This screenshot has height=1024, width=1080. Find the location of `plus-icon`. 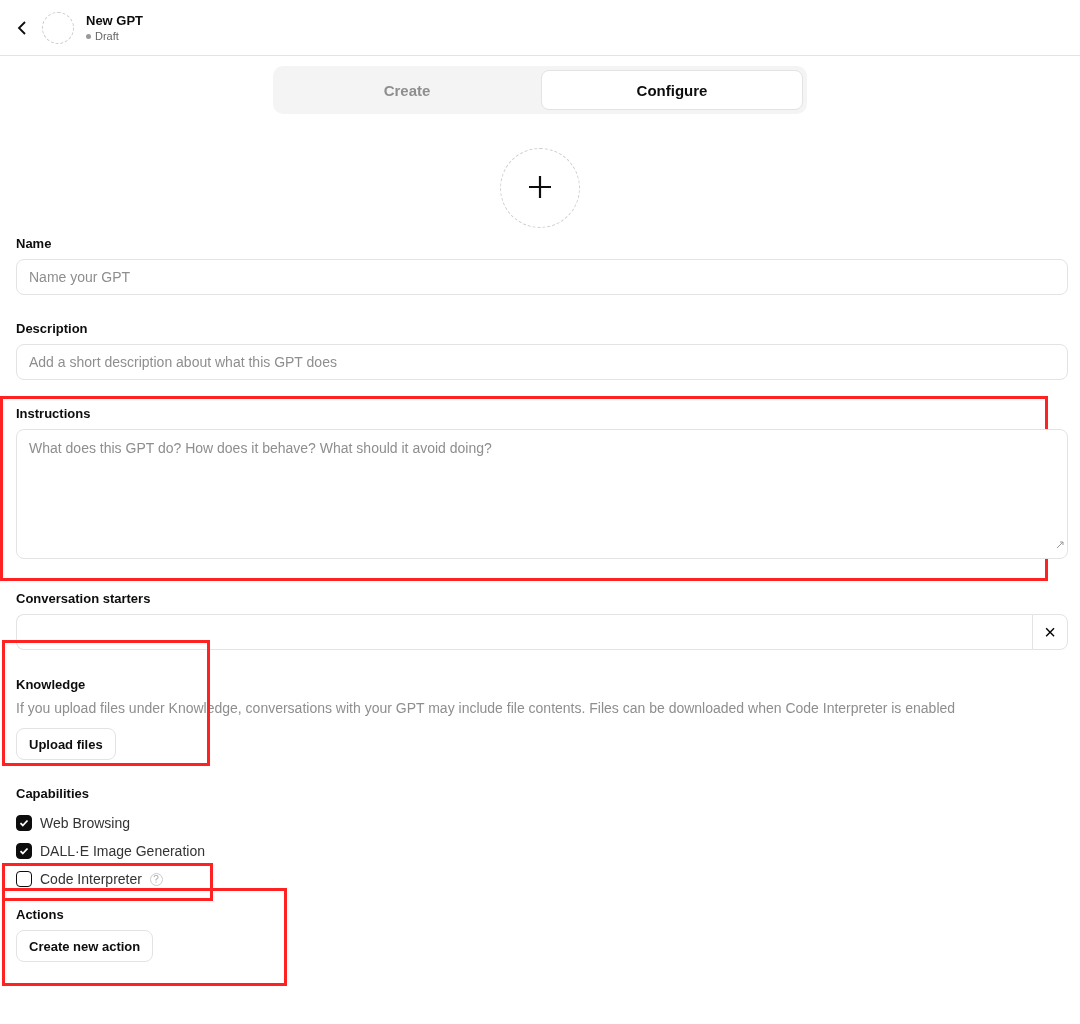

plus-icon is located at coordinates (540, 186).